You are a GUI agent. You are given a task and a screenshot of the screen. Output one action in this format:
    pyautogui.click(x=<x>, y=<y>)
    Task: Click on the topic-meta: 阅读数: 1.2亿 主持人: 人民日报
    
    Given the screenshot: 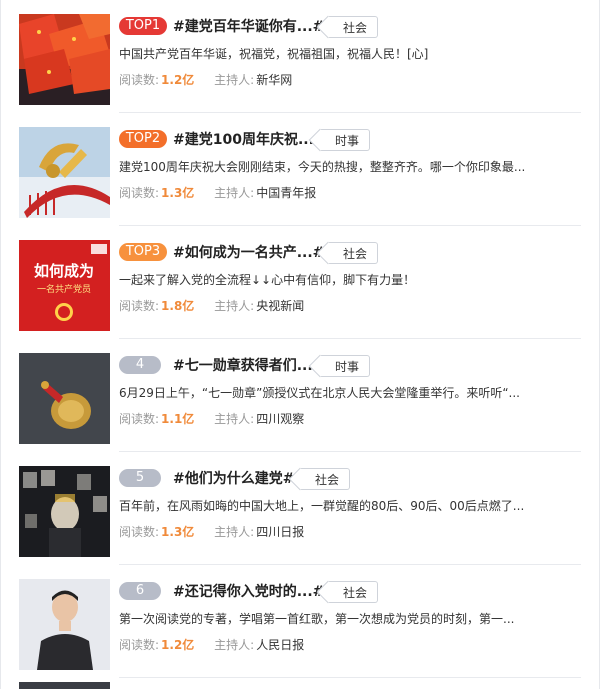 What is the action you would take?
    pyautogui.click(x=211, y=644)
    